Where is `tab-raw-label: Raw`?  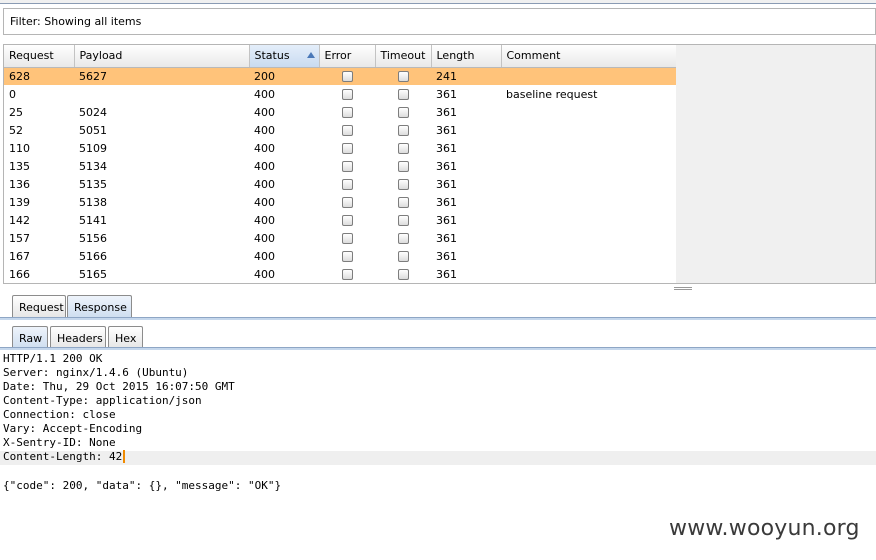
tab-raw-label: Raw is located at coordinates (31, 338).